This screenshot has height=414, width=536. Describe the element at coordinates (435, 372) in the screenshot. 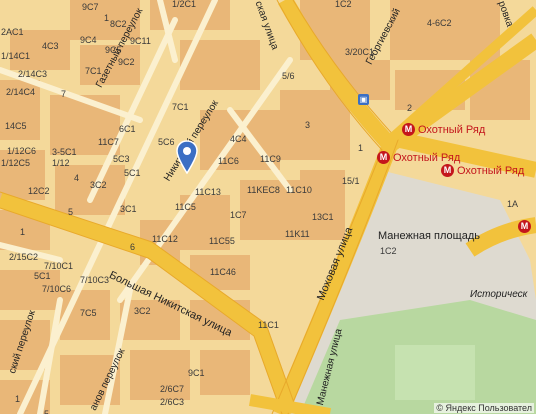

I see `park-lawn` at that location.